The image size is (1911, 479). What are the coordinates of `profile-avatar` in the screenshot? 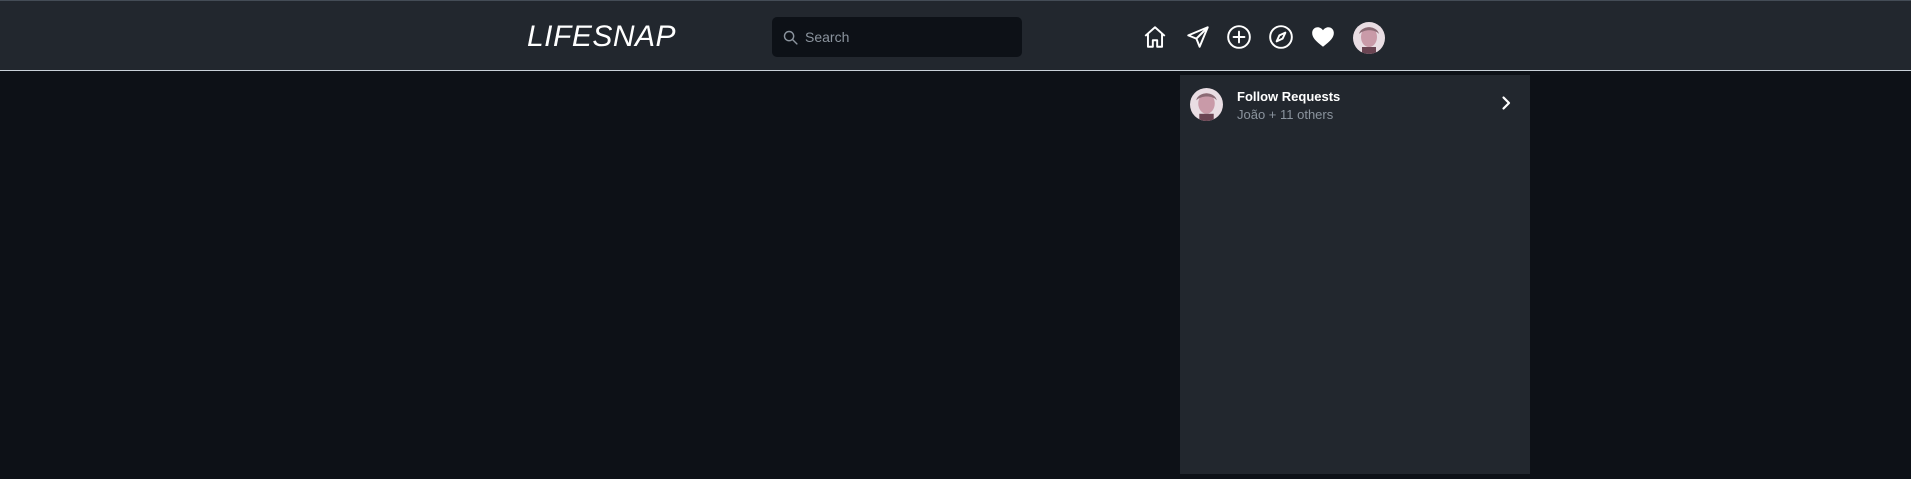 It's located at (1369, 38).